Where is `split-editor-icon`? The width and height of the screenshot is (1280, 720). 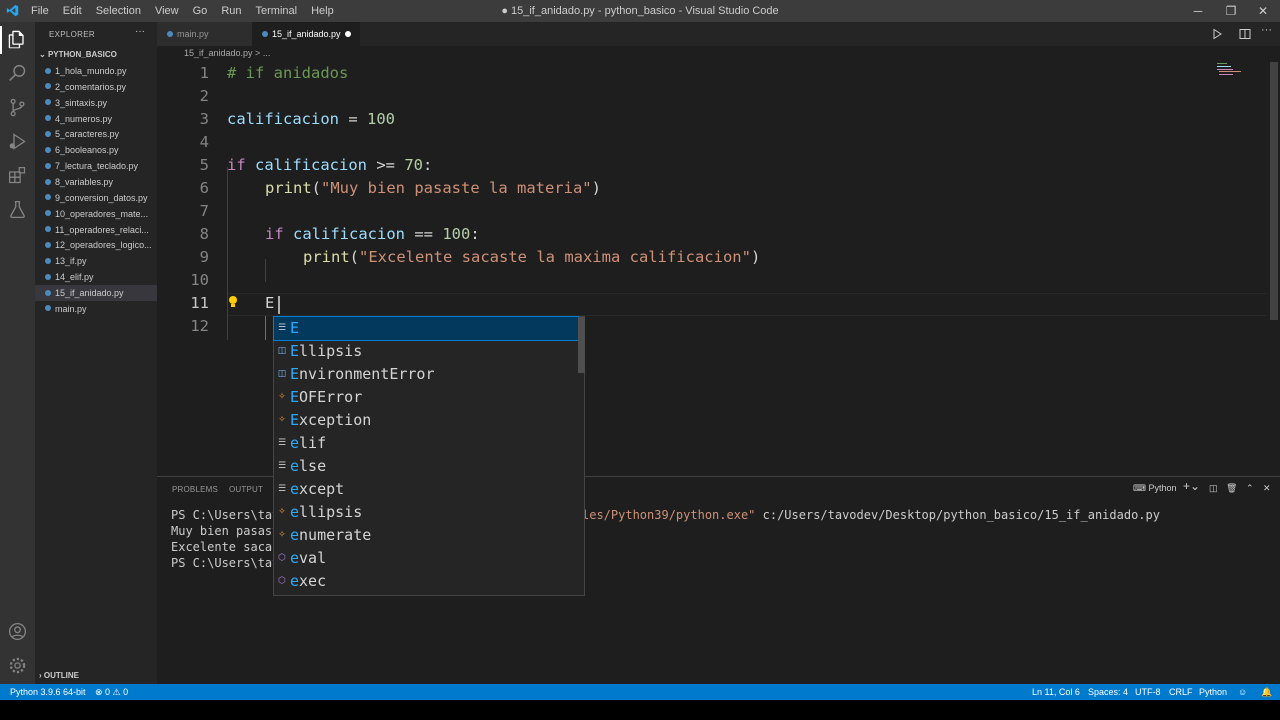 split-editor-icon is located at coordinates (1245, 34).